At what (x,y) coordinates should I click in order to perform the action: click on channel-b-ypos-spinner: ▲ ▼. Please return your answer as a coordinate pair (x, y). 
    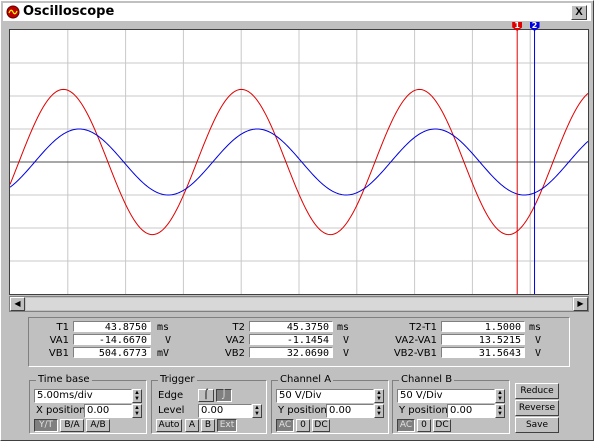
    Looking at the image, I should click on (500, 411).